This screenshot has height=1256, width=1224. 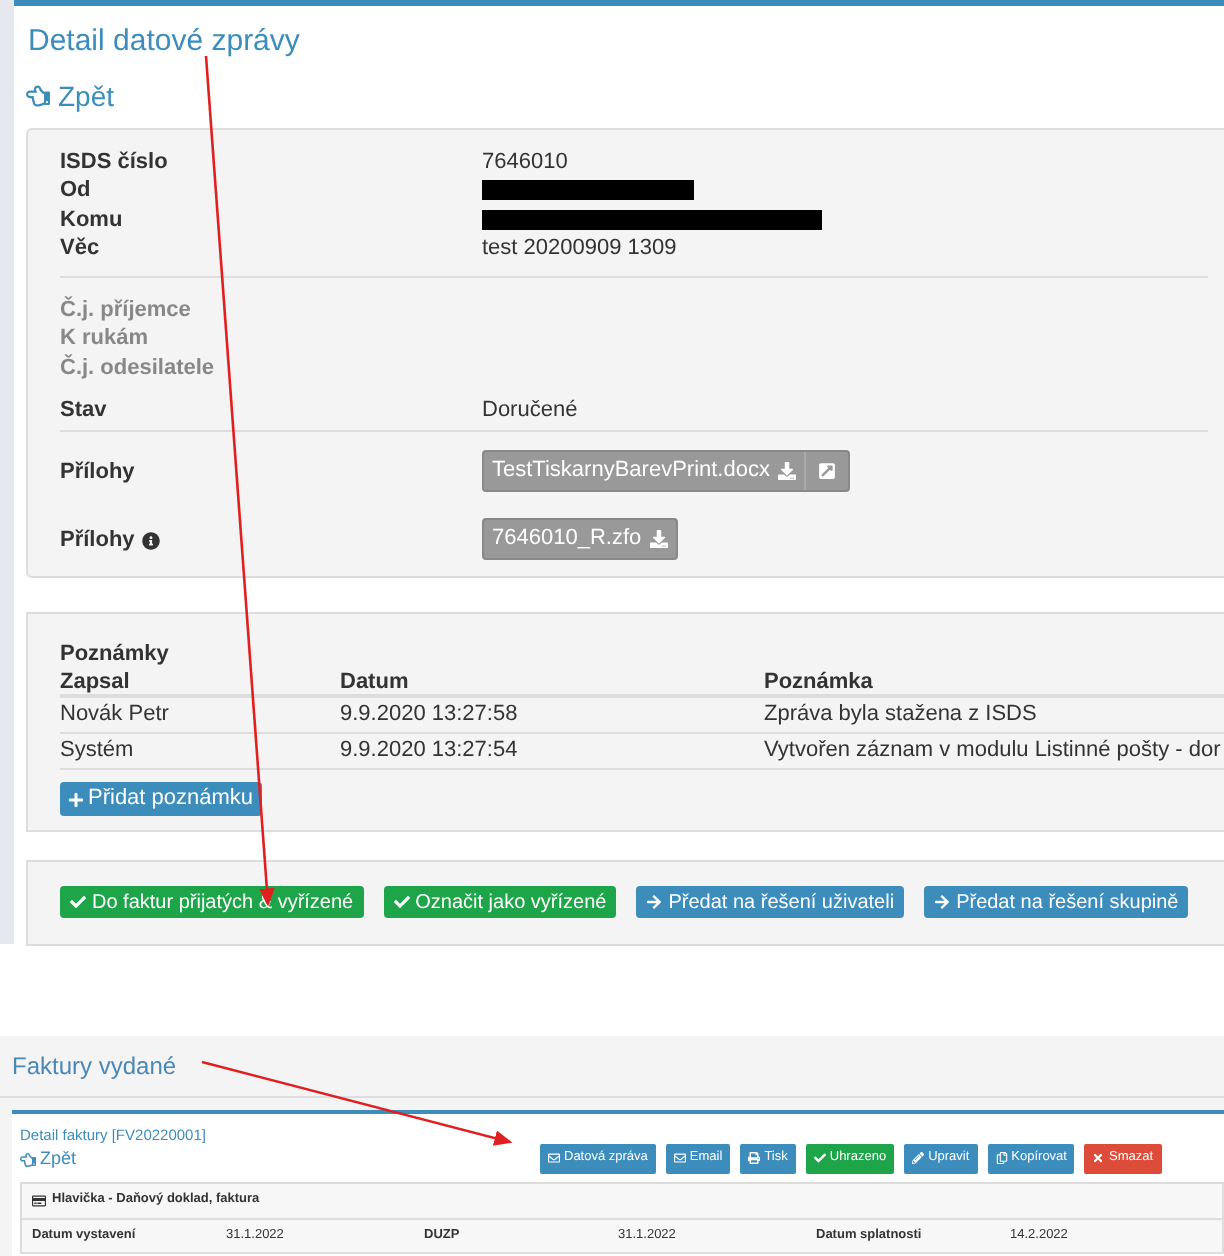 What do you see at coordinates (94, 1067) in the screenshot?
I see `page-title: Faktury vydané` at bounding box center [94, 1067].